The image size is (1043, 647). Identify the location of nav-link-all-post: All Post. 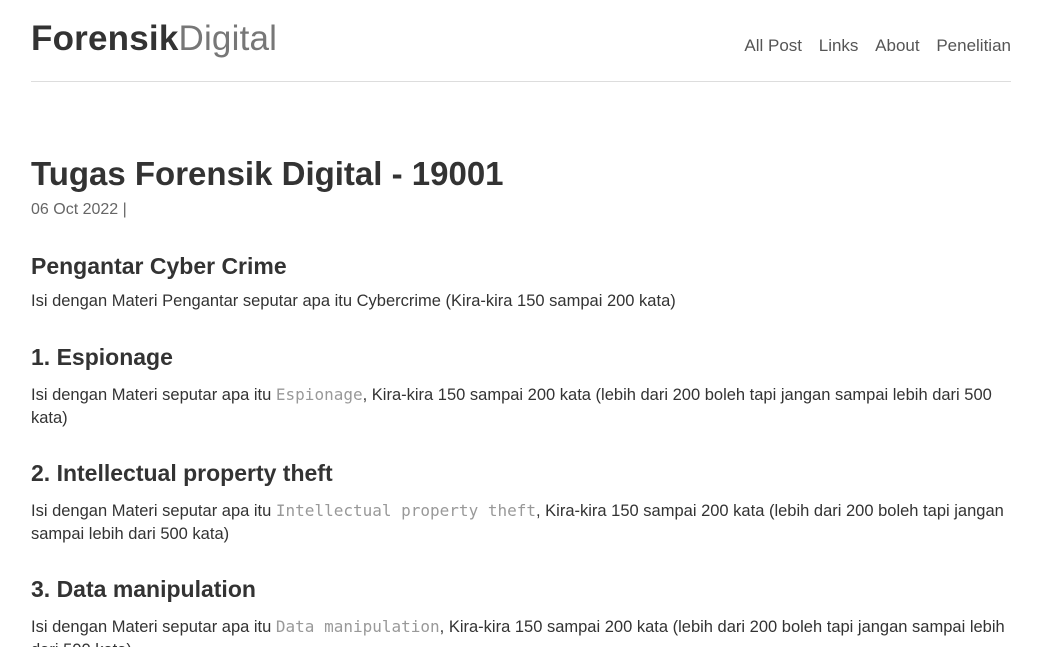
(773, 45).